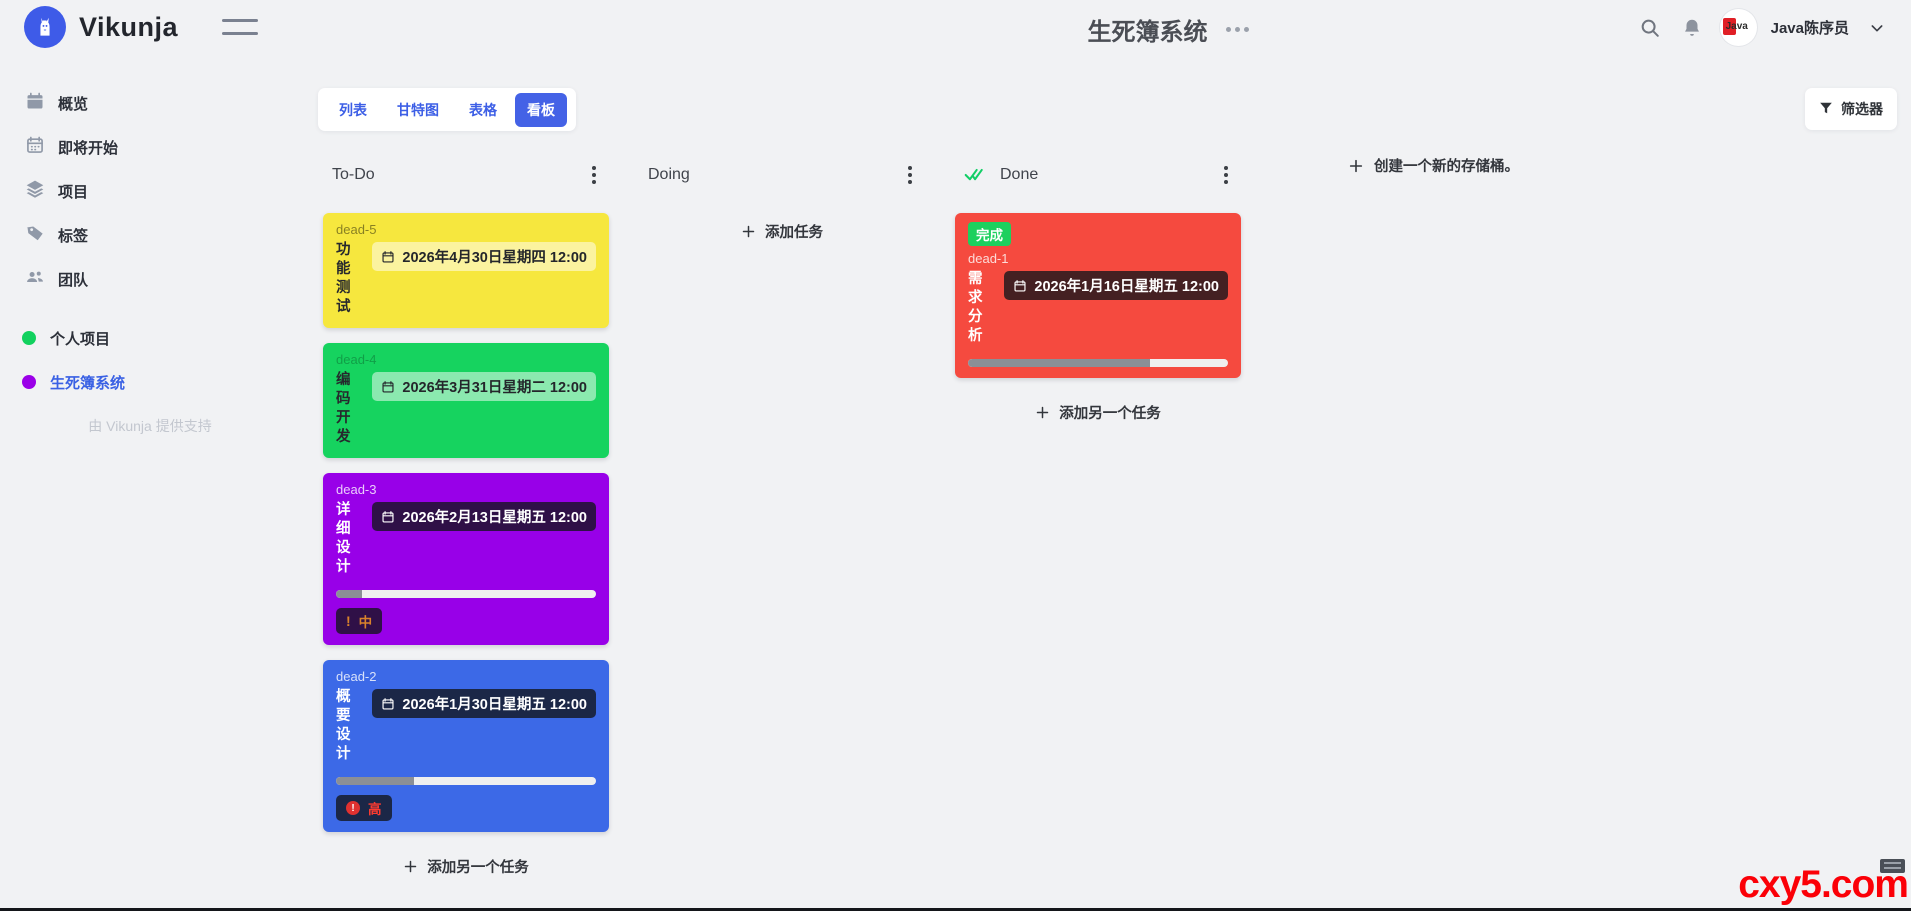 Image resolution: width=1911 pixels, height=911 pixels. What do you see at coordinates (129, 26) in the screenshot?
I see `app-name: Vikunja` at bounding box center [129, 26].